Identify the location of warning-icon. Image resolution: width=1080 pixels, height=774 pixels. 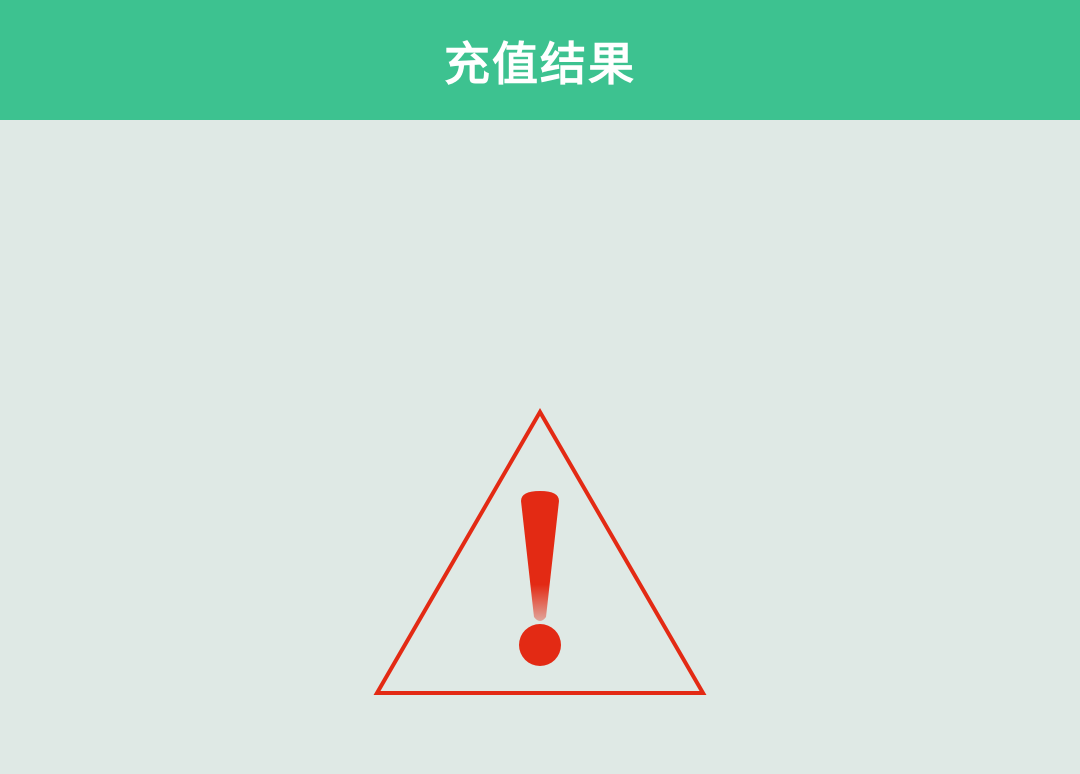
(540, 551).